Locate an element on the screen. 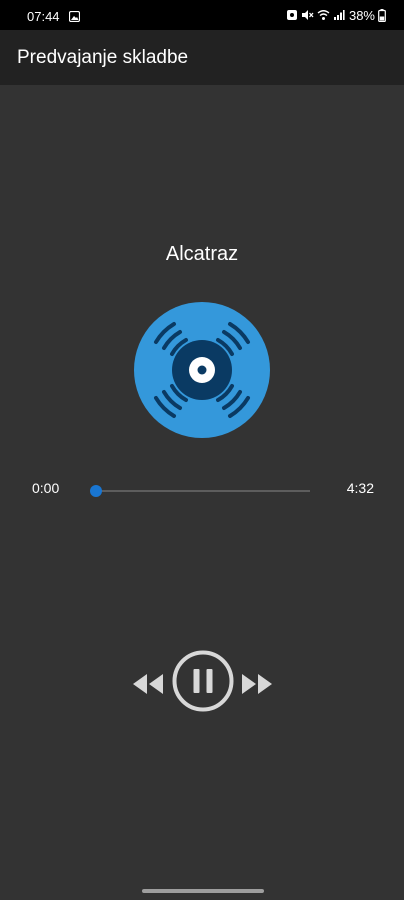  battery-icon is located at coordinates (382, 15).